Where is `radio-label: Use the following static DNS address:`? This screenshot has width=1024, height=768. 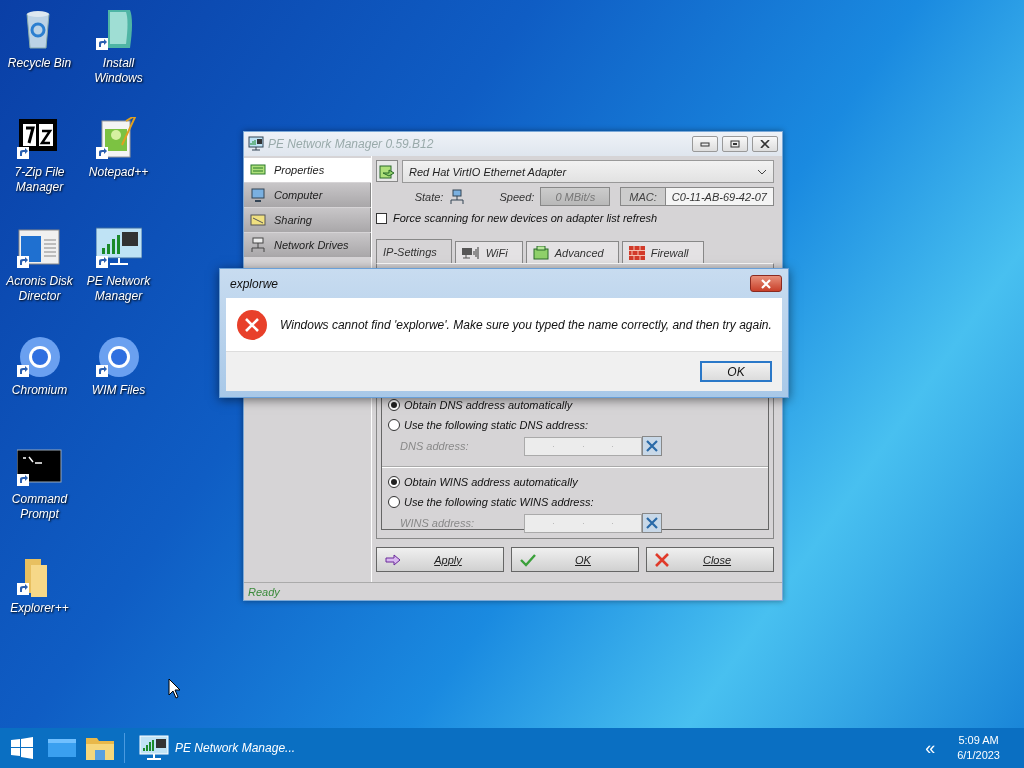
radio-label: Use the following static DNS address: is located at coordinates (496, 425).